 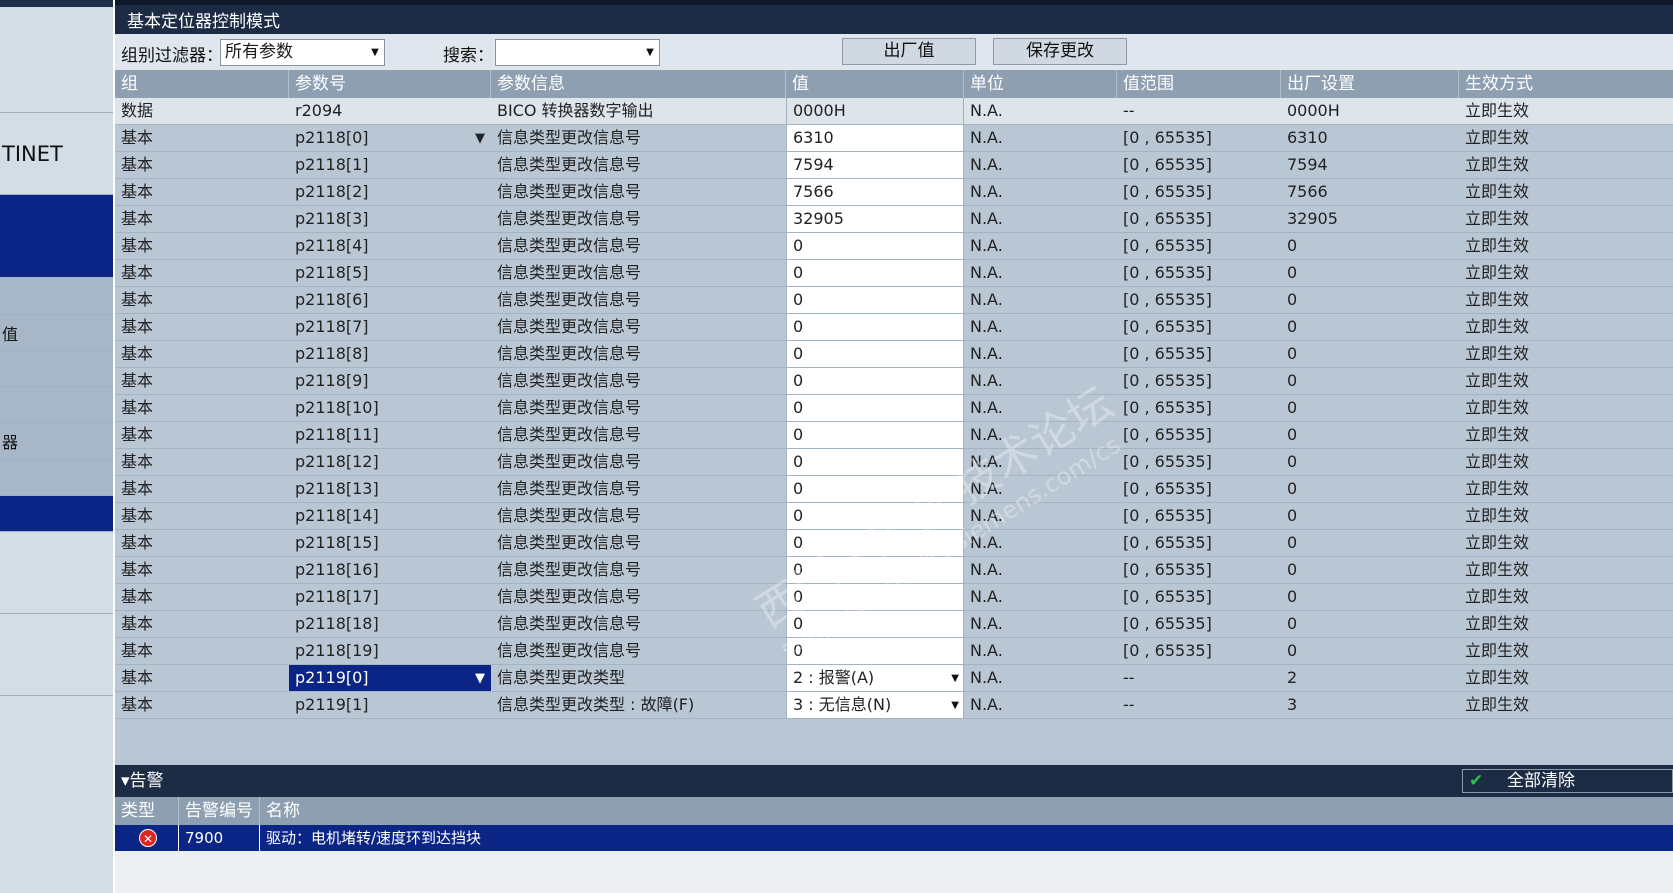 What do you see at coordinates (1199, 84) in the screenshot?
I see `column-header-range: 值范围` at bounding box center [1199, 84].